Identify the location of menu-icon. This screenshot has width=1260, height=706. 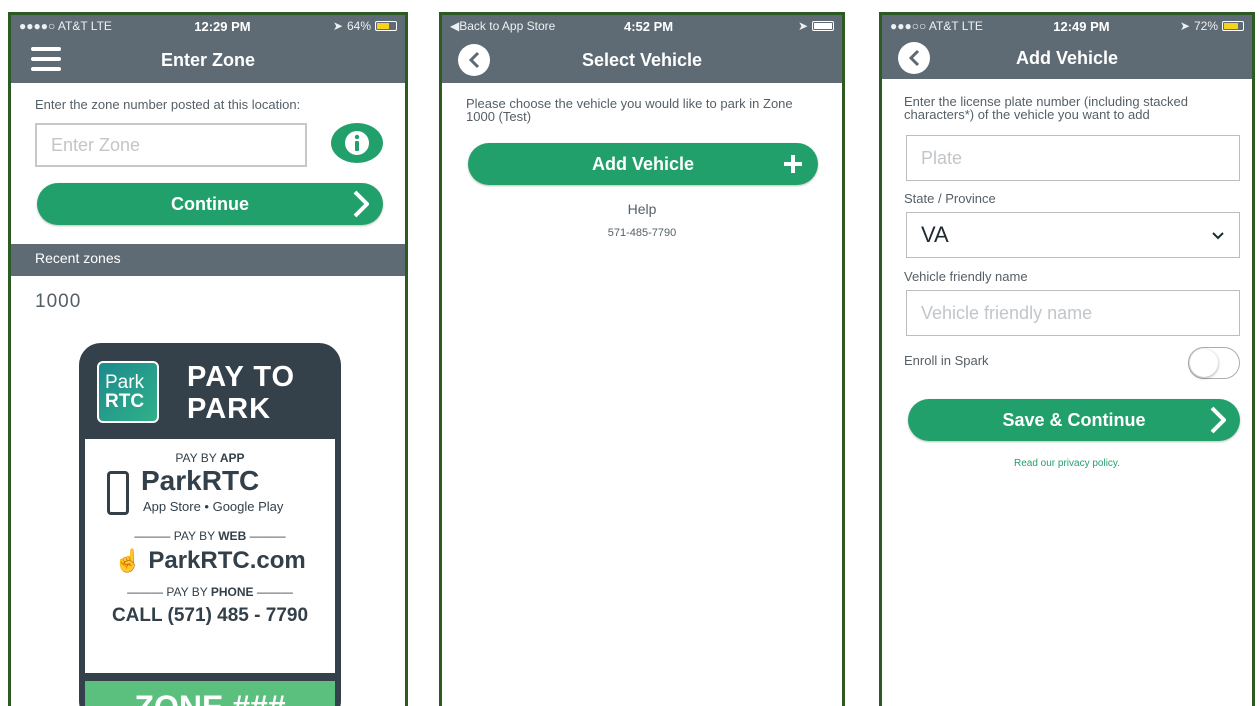
(46, 59).